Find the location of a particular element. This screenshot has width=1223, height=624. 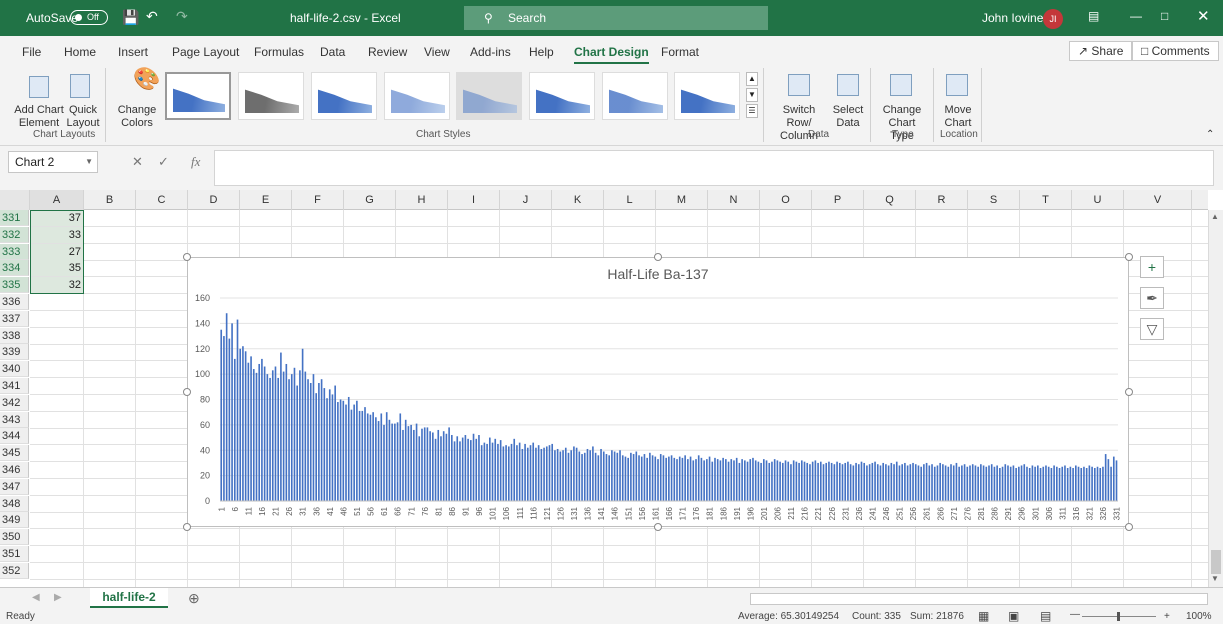

styles-more-icon: ☰ is located at coordinates (752, 111).